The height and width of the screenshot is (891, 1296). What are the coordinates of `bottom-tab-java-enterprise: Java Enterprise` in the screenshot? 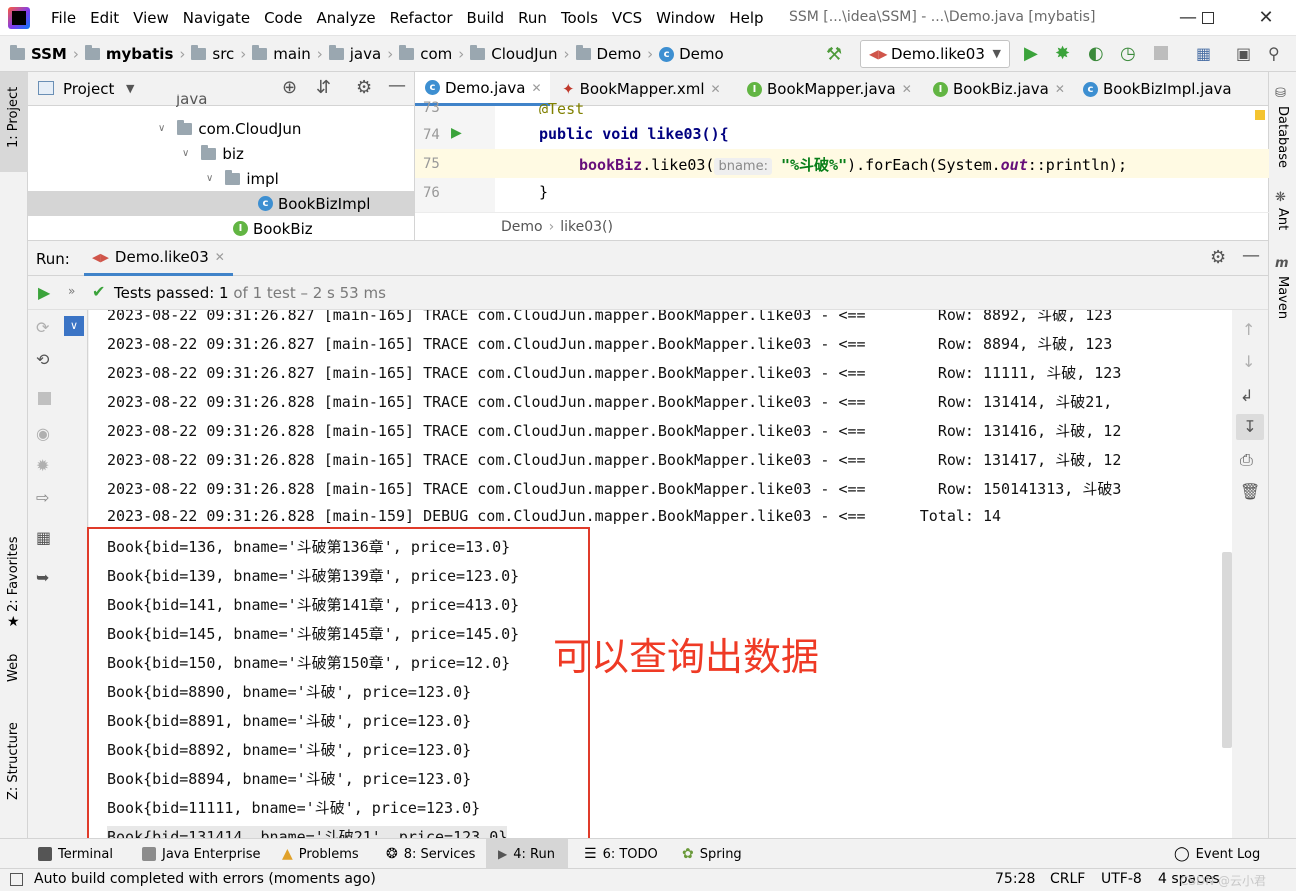 It's located at (201, 854).